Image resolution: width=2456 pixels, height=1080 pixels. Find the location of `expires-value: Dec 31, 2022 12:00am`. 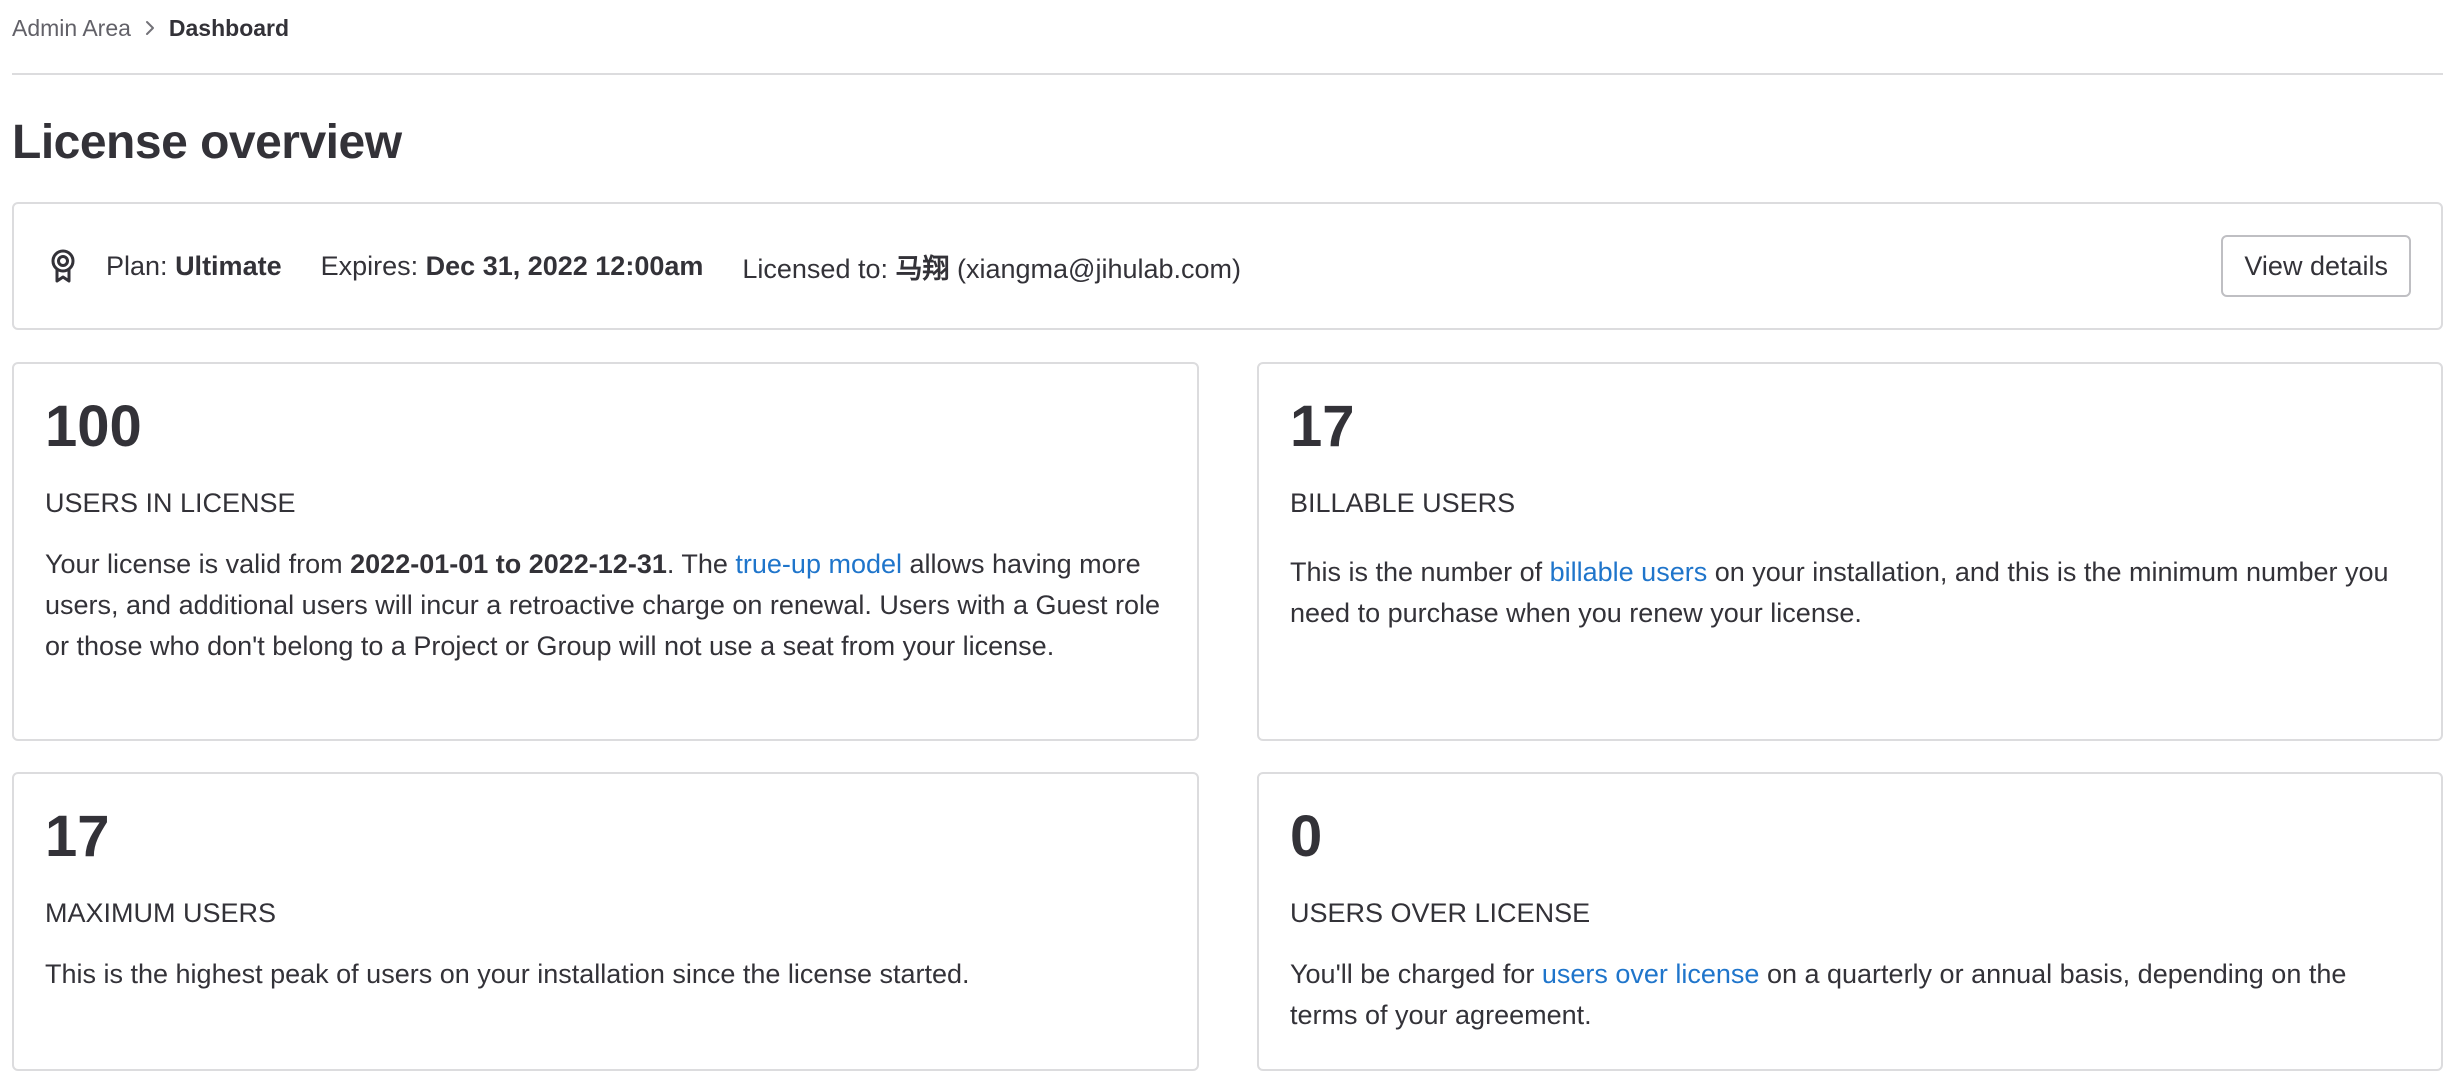

expires-value: Dec 31, 2022 12:00am is located at coordinates (564, 265).